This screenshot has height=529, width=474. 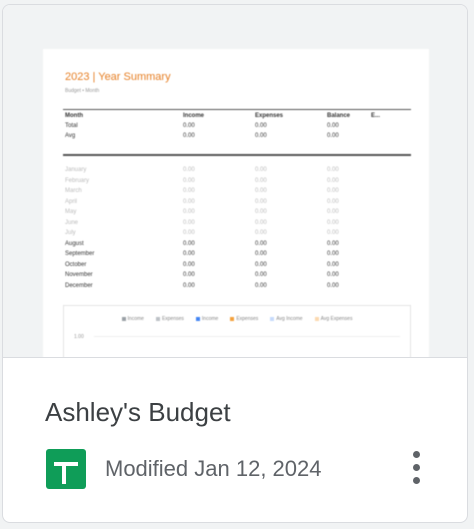 What do you see at coordinates (202, 222) in the screenshot?
I see `preview-month-row: June 0.00 0.00 0.00` at bounding box center [202, 222].